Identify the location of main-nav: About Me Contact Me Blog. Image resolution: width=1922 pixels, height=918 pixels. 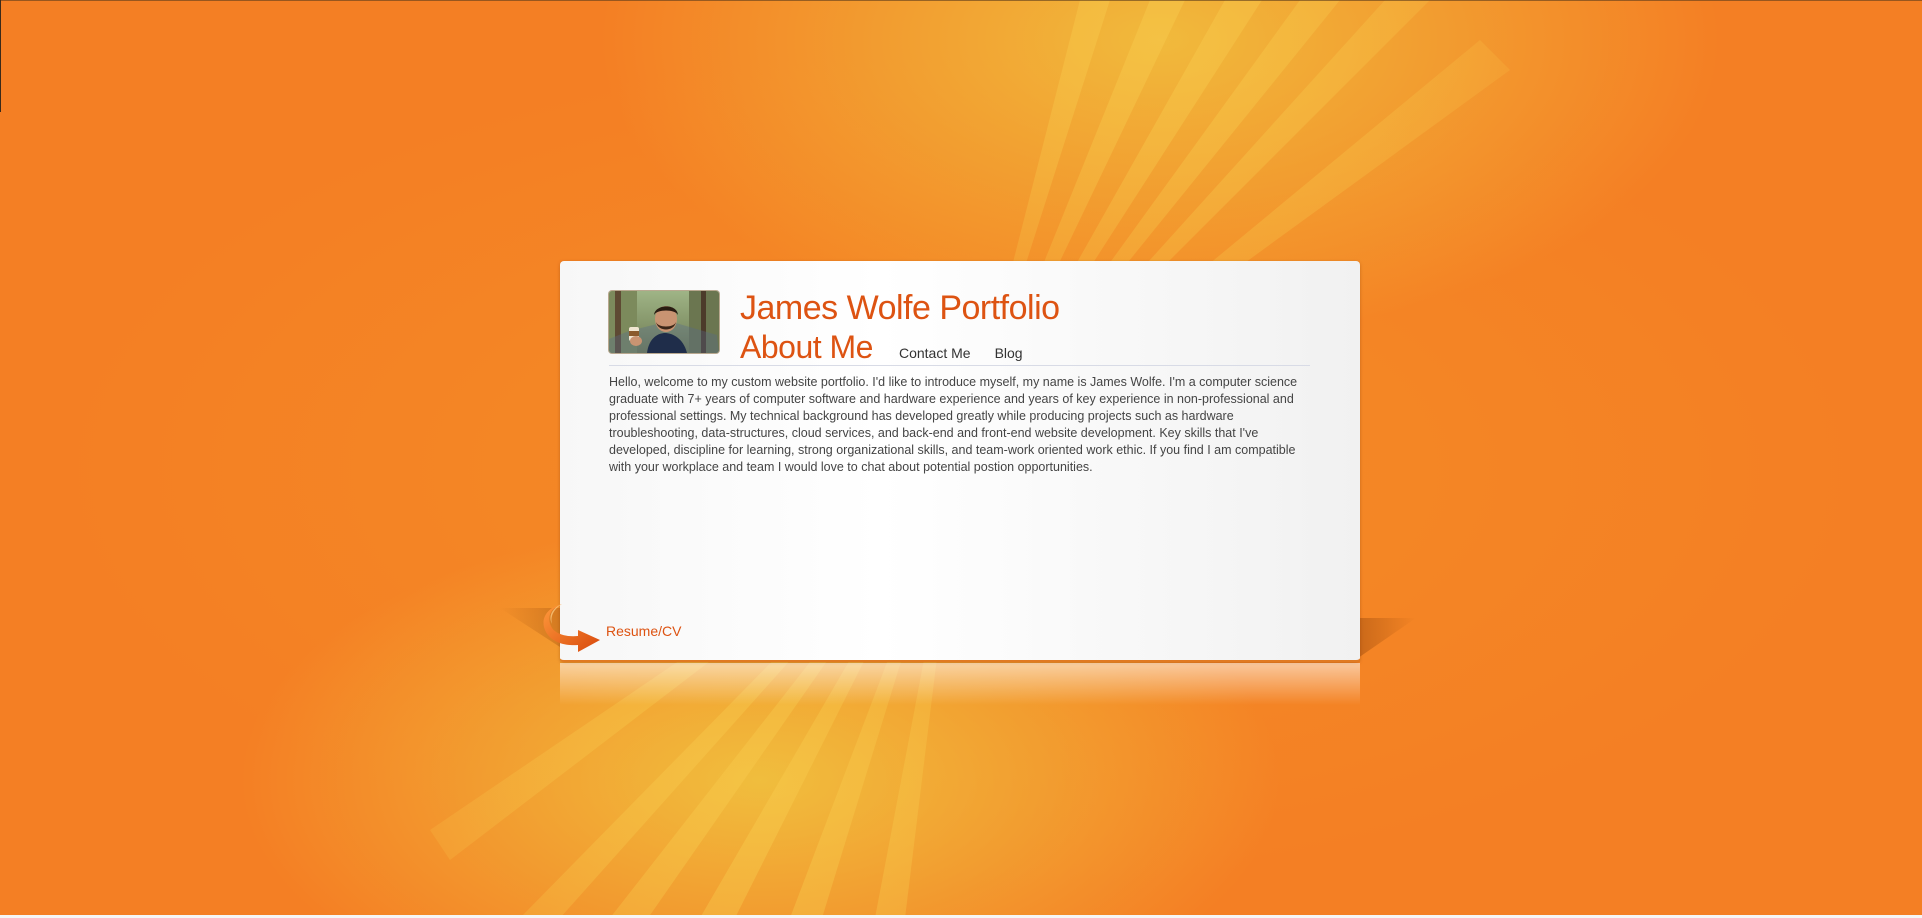
(893, 347).